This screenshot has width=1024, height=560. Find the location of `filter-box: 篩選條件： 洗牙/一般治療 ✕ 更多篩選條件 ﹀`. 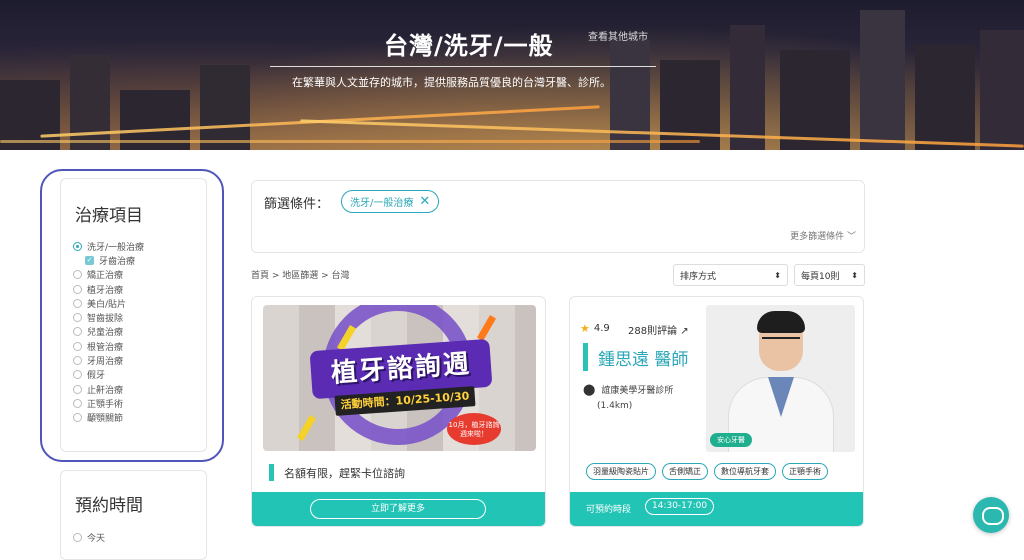

filter-box: 篩選條件： 洗牙/一般治療 ✕ 更多篩選條件 ﹀ is located at coordinates (558, 216).